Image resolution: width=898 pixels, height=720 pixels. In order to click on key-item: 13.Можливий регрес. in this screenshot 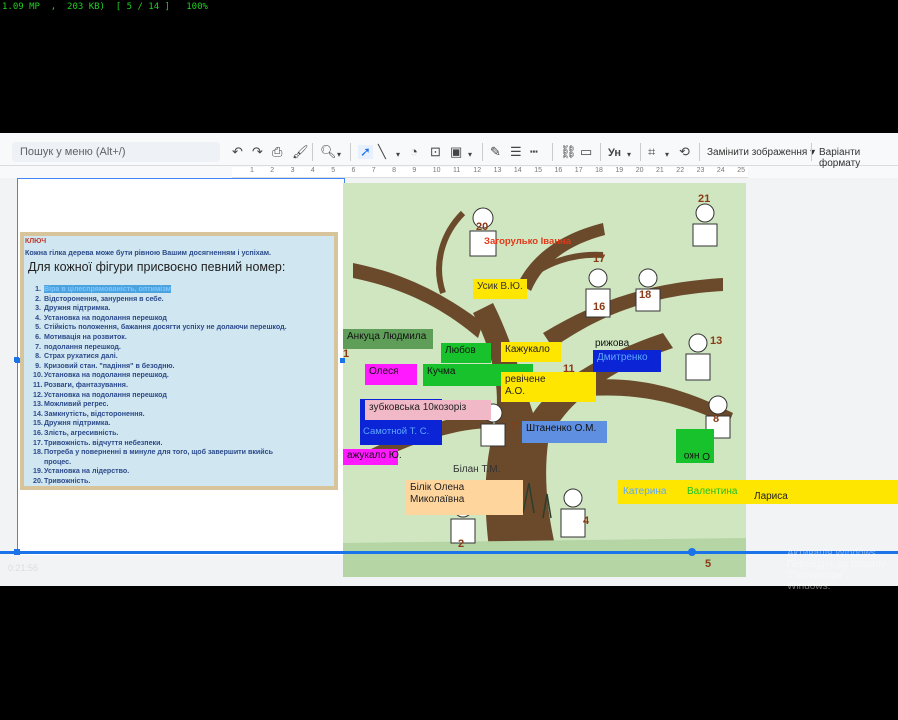, I will do `click(160, 405)`.